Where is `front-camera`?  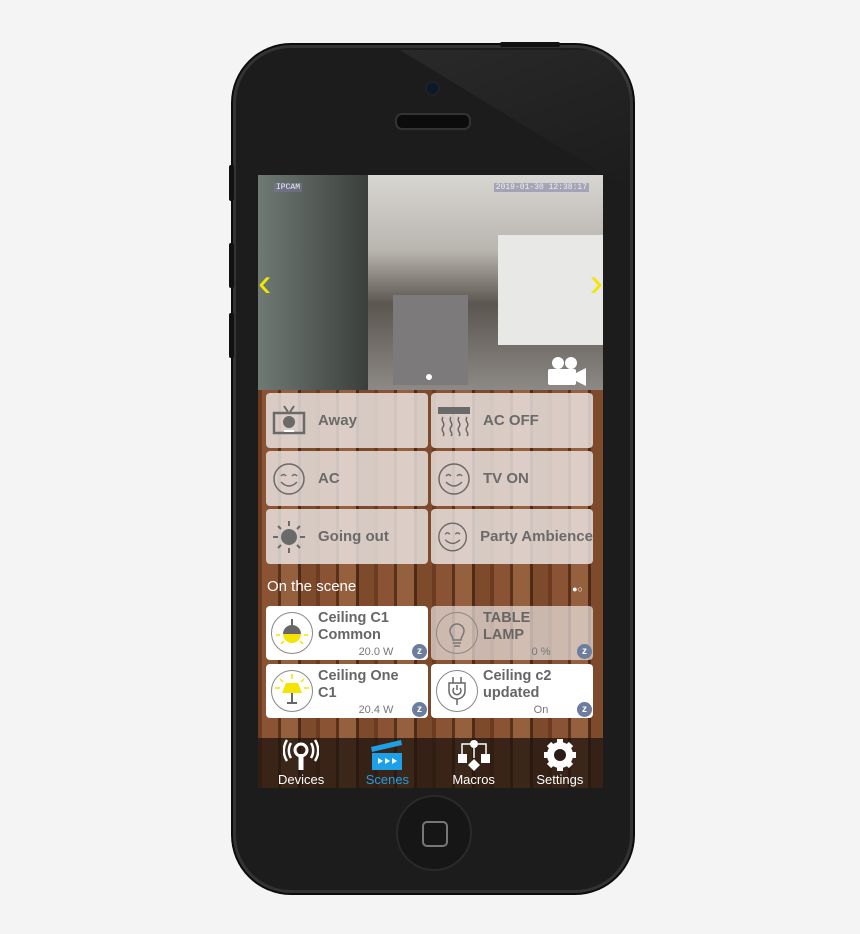
front-camera is located at coordinates (432, 88).